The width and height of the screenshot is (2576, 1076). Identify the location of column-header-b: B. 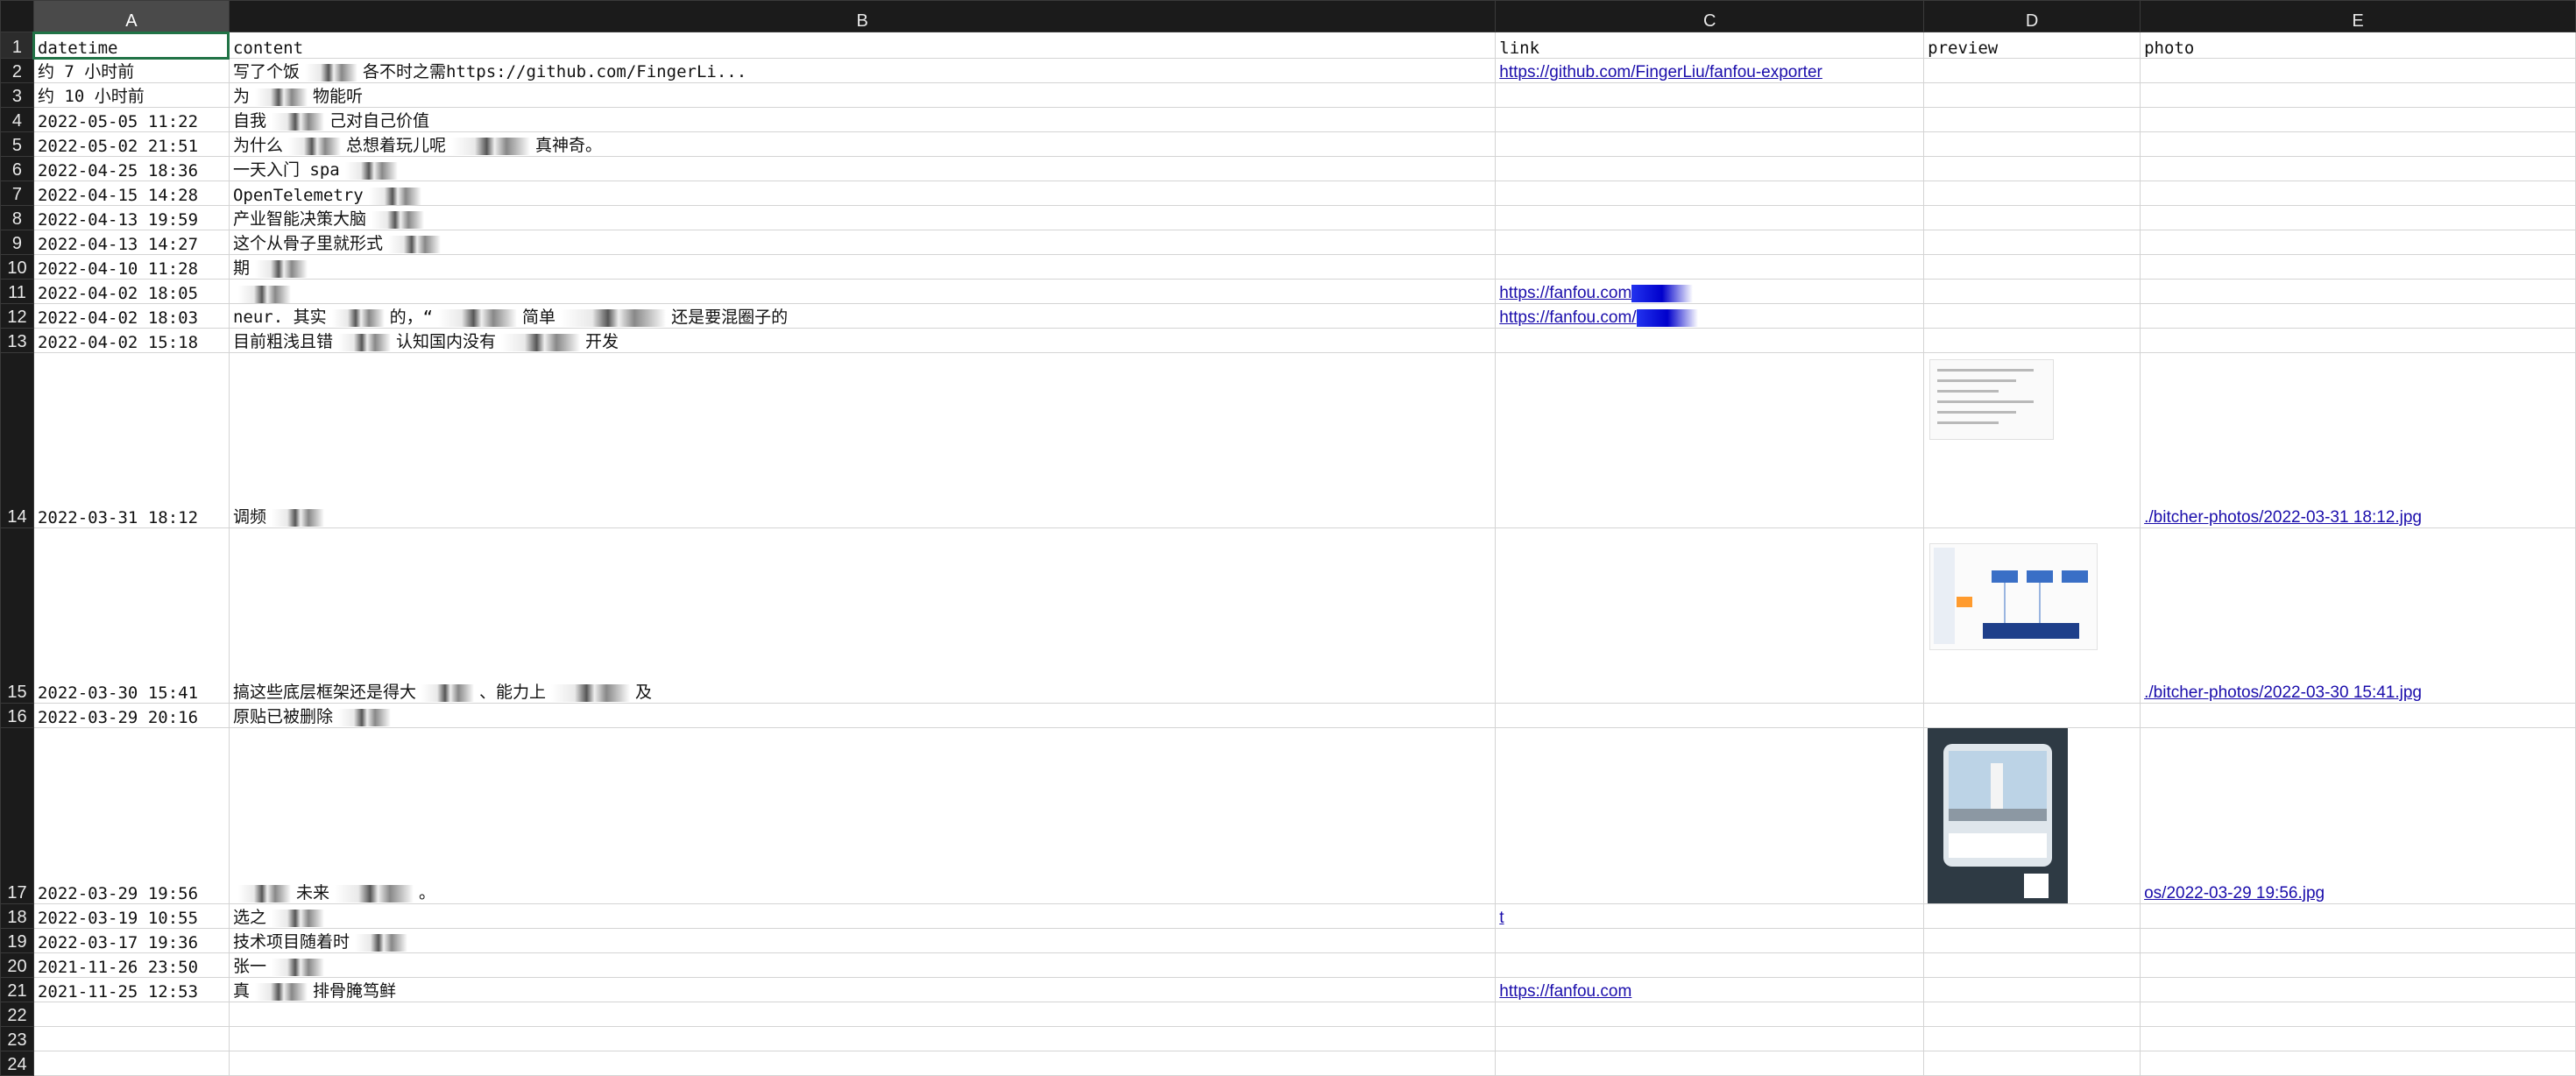
(862, 16).